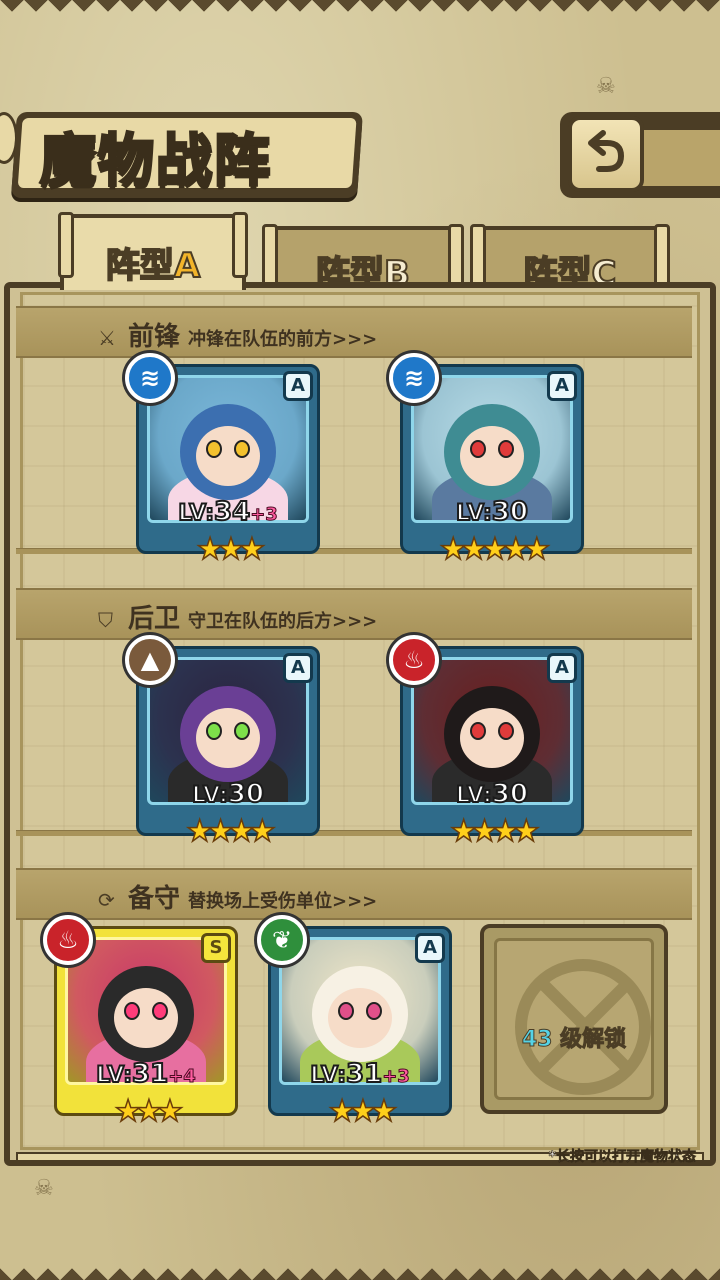 Image resolution: width=720 pixels, height=1280 pixels. I want to click on level-label: LV:34+3, so click(228, 512).